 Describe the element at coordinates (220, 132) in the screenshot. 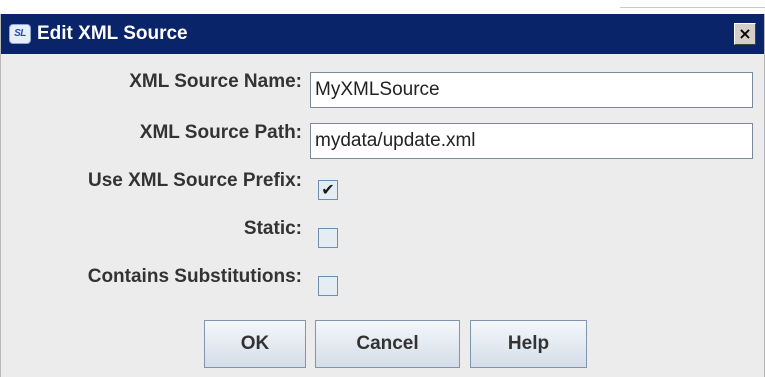

I see `path-label: XML Source Path:` at that location.